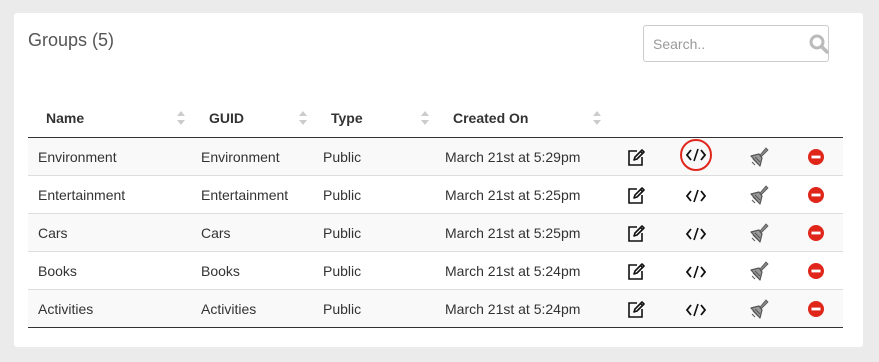 Image resolution: width=879 pixels, height=362 pixels. Describe the element at coordinates (724, 43) in the screenshot. I see `search-input` at that location.